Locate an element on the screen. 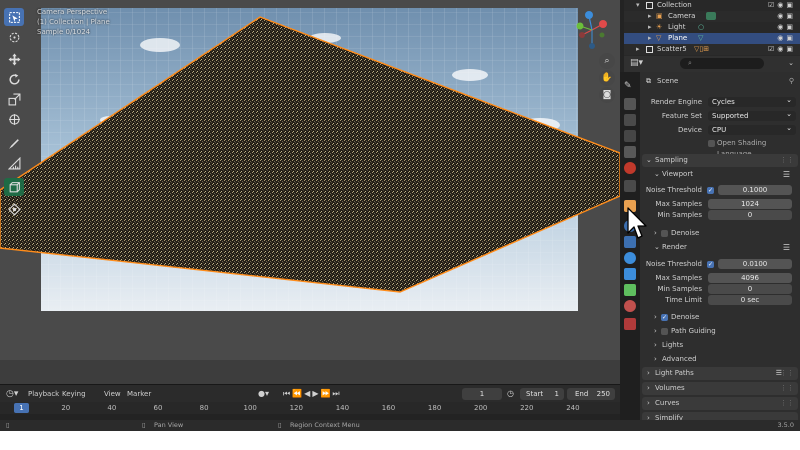 The height and width of the screenshot is (450, 800). vp-min-samples-row: Min Samples 0 is located at coordinates (720, 215).